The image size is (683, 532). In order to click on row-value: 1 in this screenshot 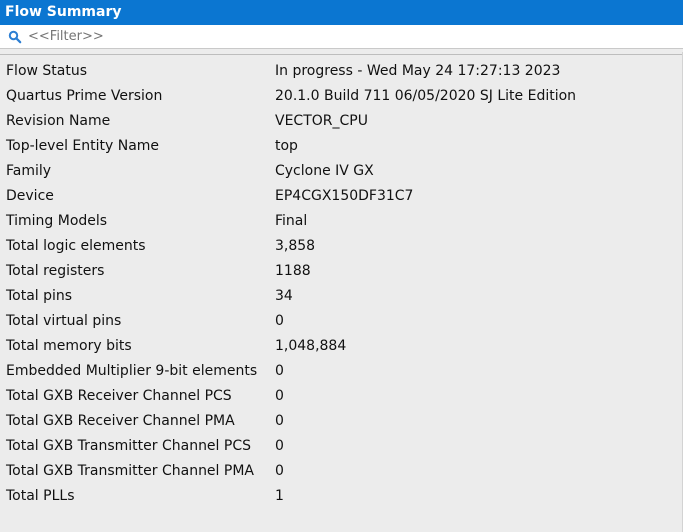, I will do `click(279, 496)`.